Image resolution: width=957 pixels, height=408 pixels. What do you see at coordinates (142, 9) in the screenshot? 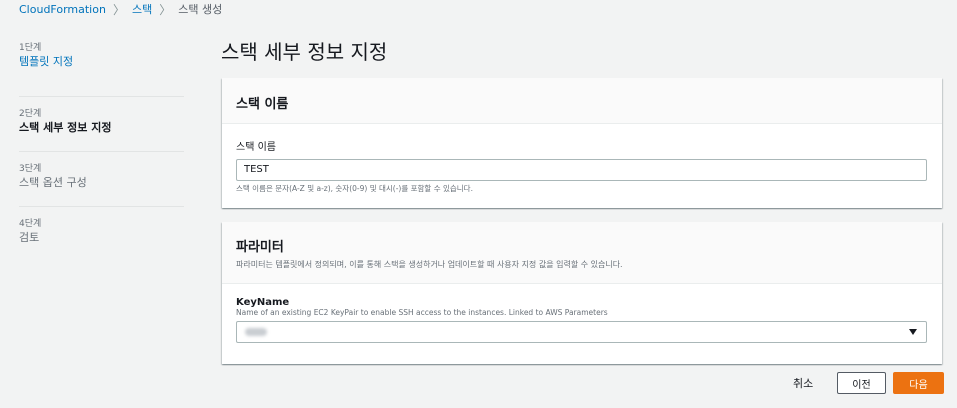
I see `breadcrumb-stacks: 스택` at bounding box center [142, 9].